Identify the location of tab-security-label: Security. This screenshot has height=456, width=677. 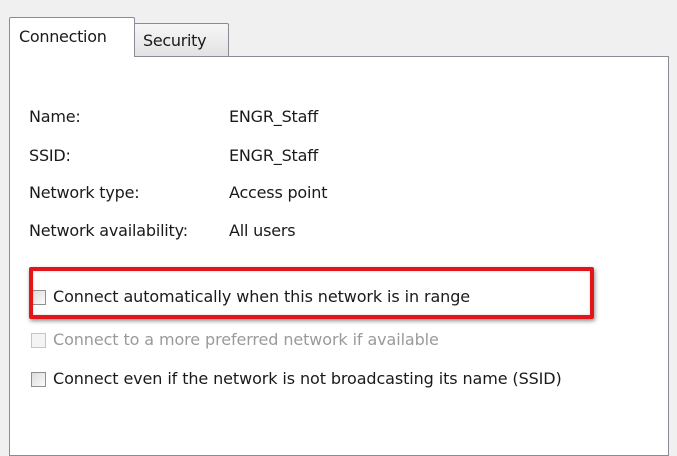
(175, 40).